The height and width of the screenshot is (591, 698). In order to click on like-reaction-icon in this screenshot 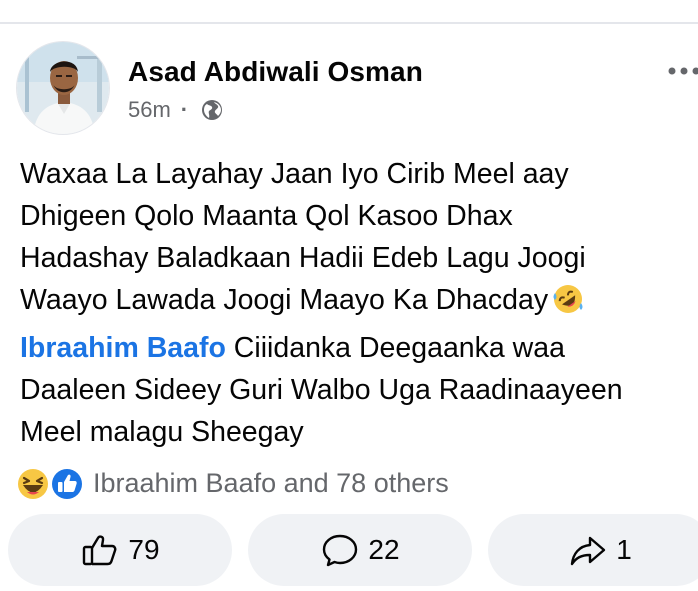, I will do `click(67, 484)`.